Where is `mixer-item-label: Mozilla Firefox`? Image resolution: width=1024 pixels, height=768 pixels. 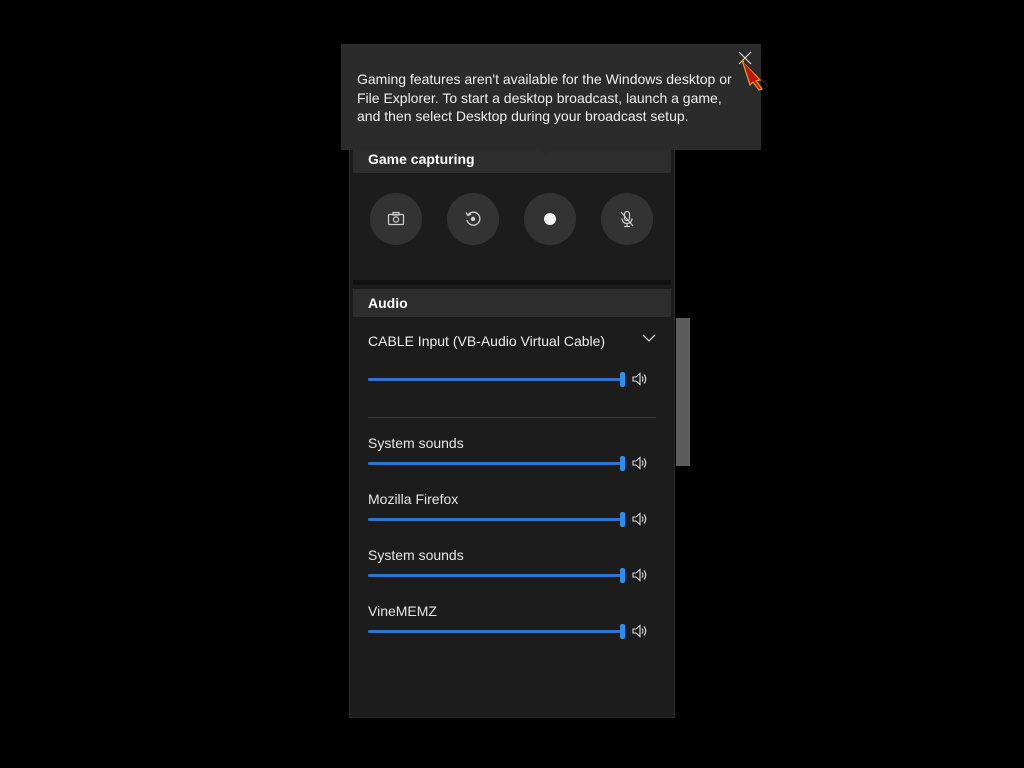 mixer-item-label: Mozilla Firefox is located at coordinates (413, 499).